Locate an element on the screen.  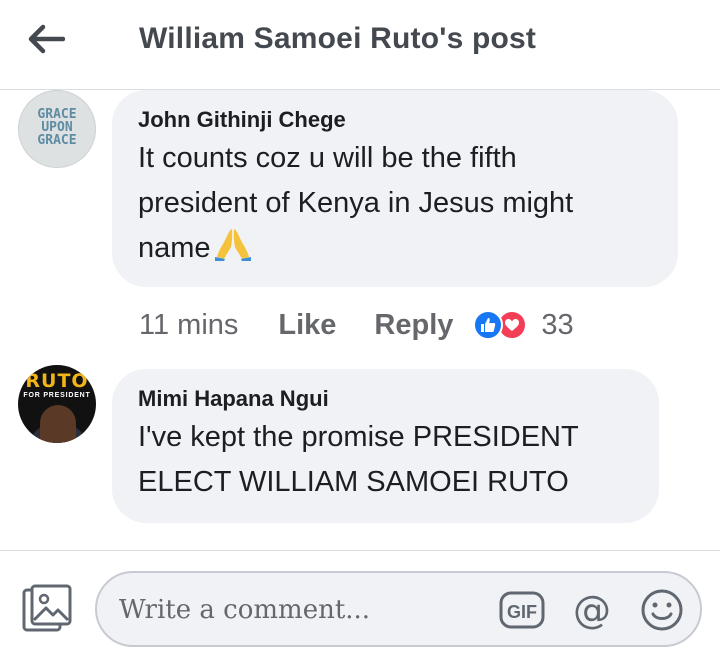
mention-button: @ is located at coordinates (592, 610).